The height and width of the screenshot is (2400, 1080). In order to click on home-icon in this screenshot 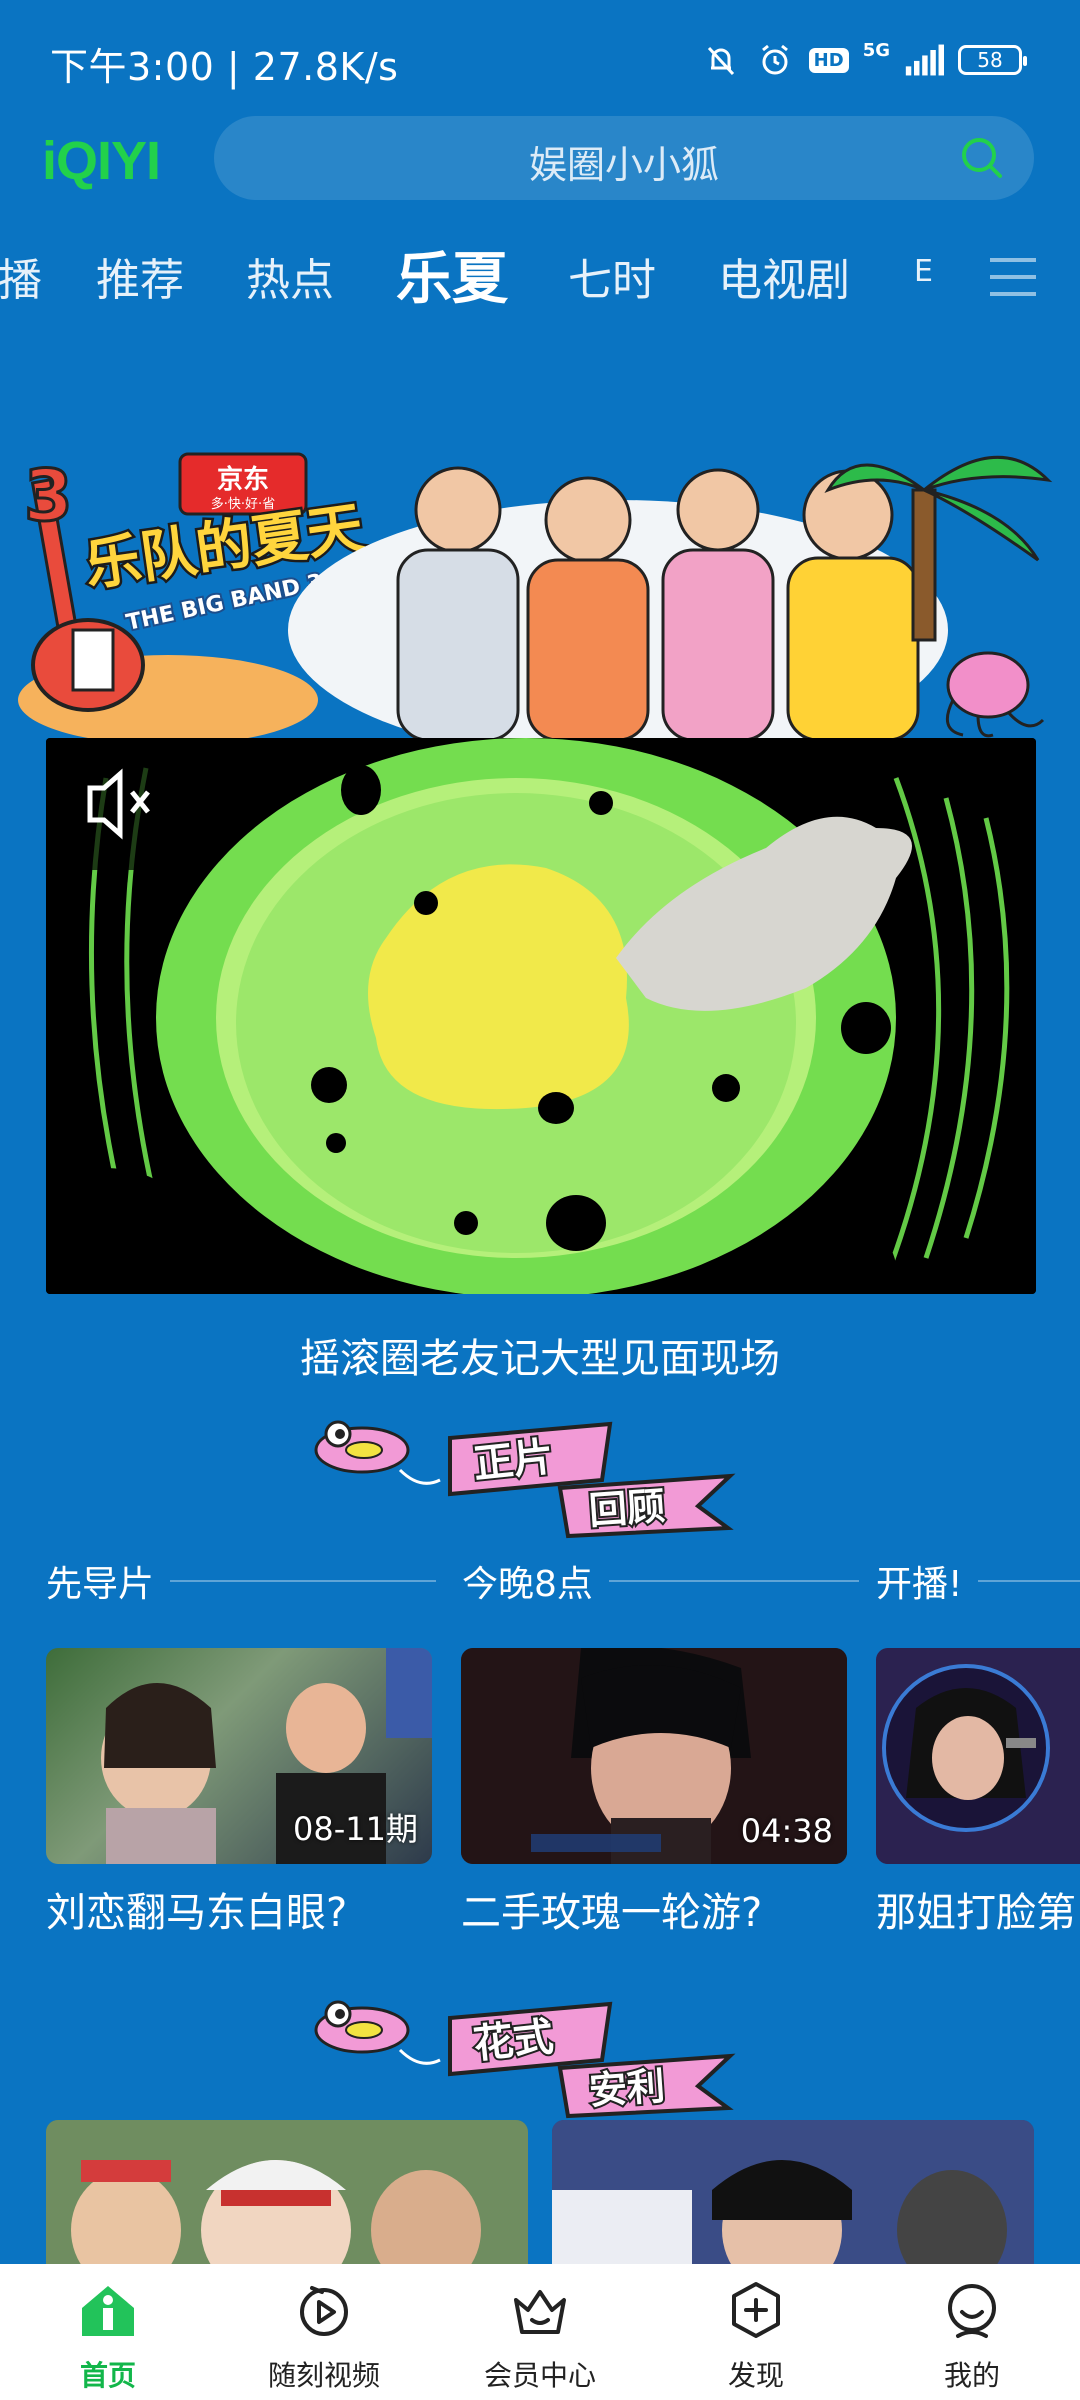, I will do `click(108, 2311)`.